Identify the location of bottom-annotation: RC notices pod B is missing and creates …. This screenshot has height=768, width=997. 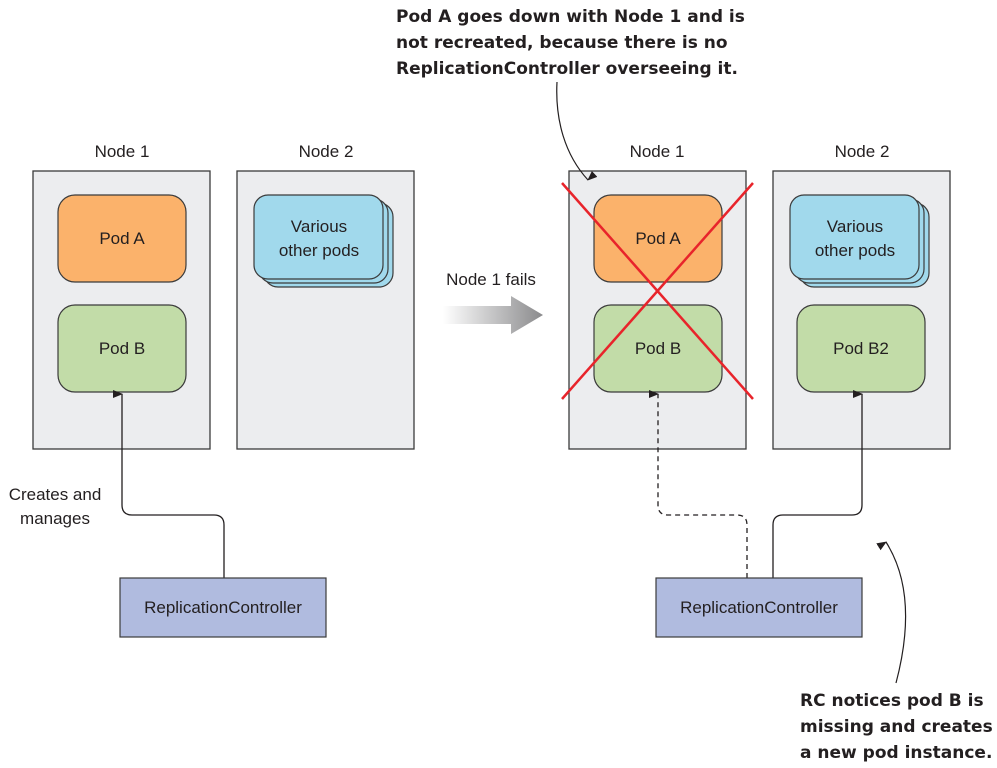
(896, 652).